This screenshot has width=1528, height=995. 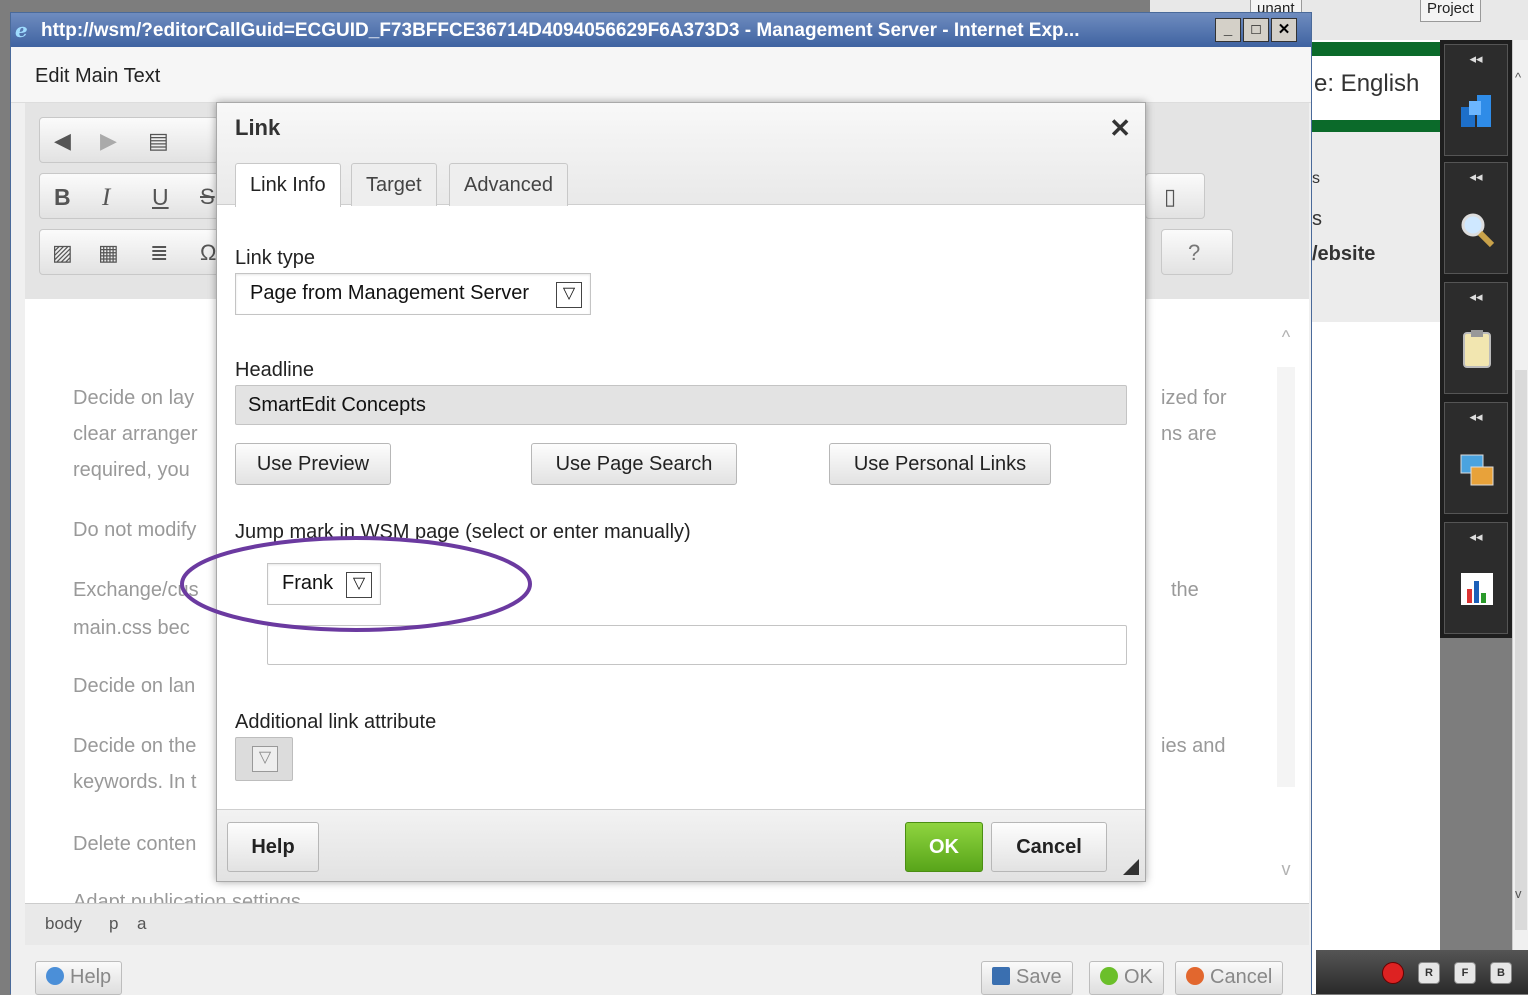 What do you see at coordinates (1049, 847) in the screenshot?
I see `dialog-cancel-button: Cancel` at bounding box center [1049, 847].